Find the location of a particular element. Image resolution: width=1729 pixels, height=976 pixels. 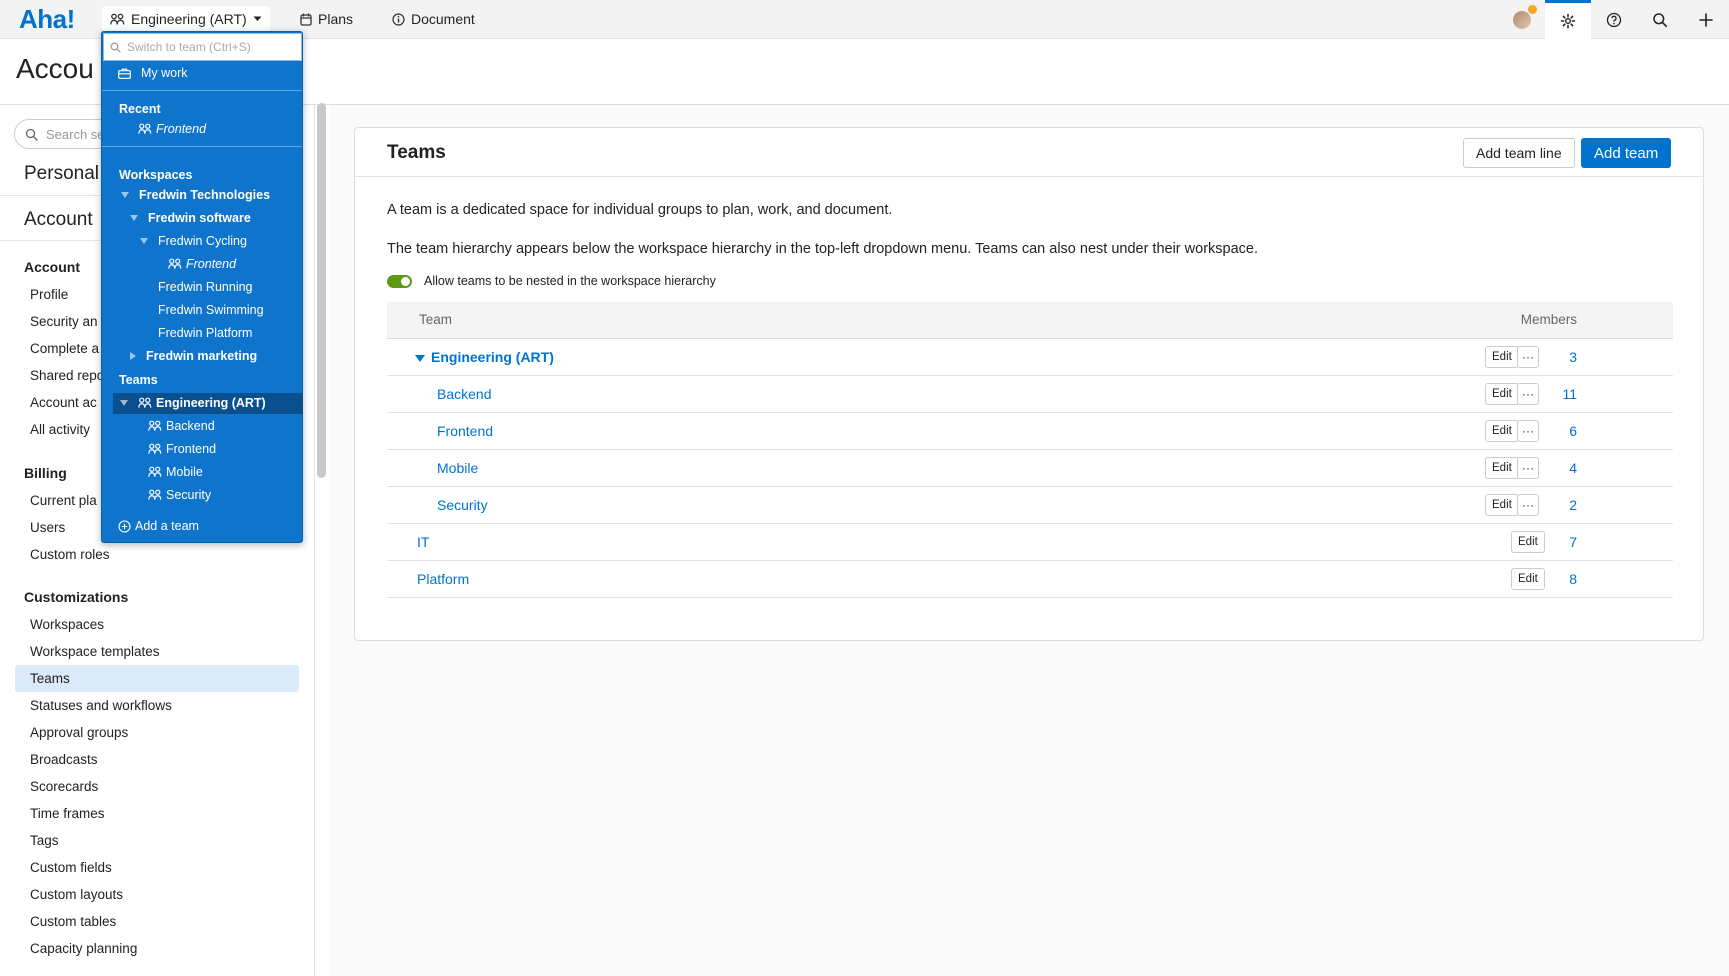

members-count: 4 is located at coordinates (1573, 468).